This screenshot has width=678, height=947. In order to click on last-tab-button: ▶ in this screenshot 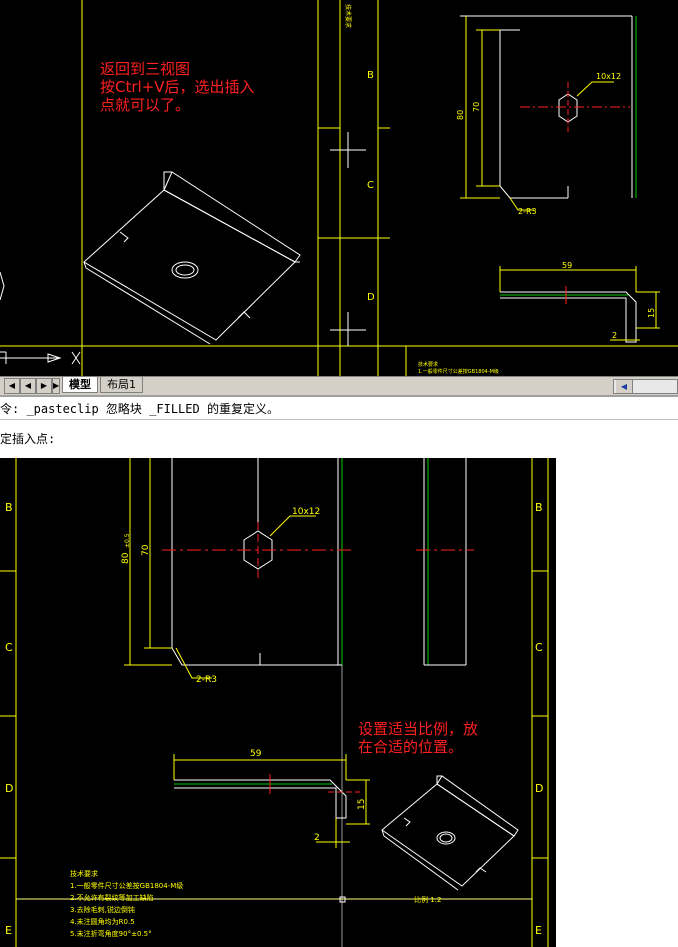, I will do `click(56, 386)`.